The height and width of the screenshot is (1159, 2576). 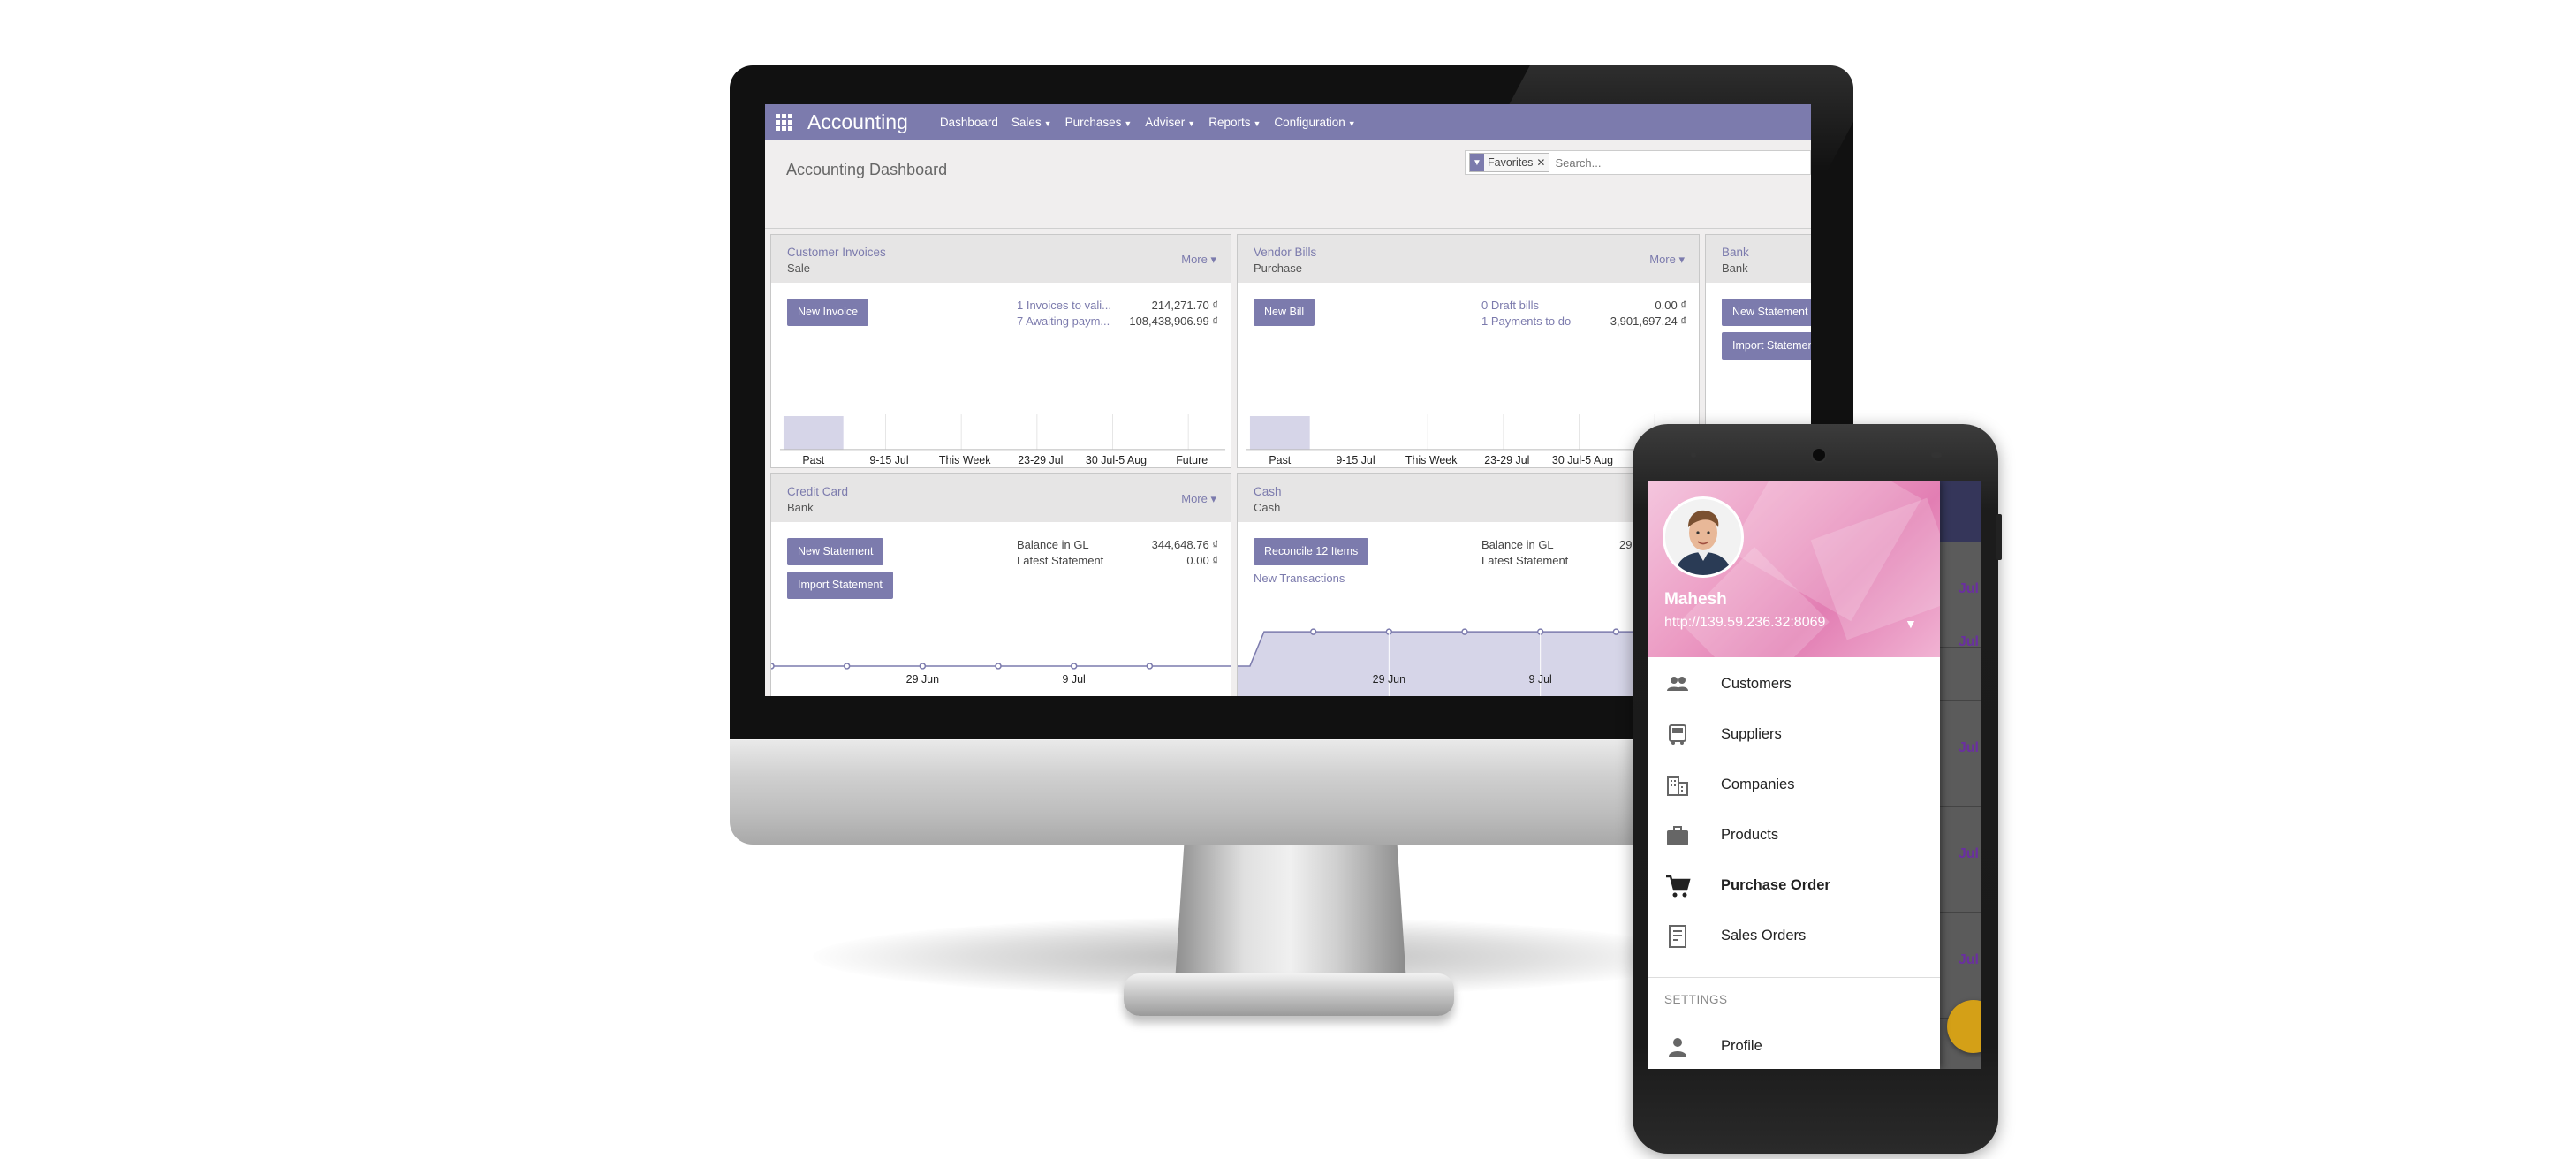 I want to click on balance-in-gl-amount: 344,648.76 ₫, so click(x=1184, y=544).